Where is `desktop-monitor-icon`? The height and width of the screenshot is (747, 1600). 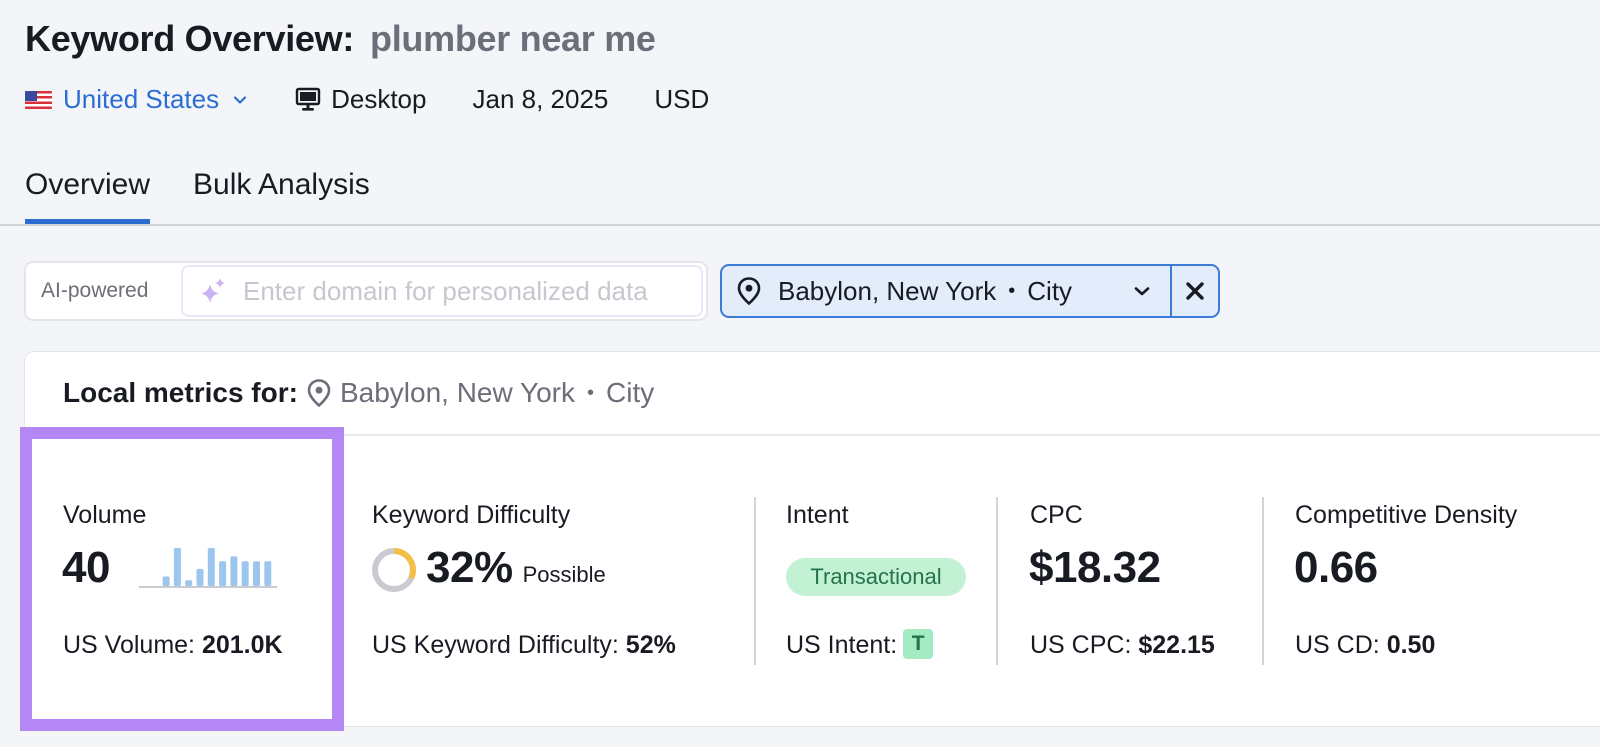 desktop-monitor-icon is located at coordinates (308, 99).